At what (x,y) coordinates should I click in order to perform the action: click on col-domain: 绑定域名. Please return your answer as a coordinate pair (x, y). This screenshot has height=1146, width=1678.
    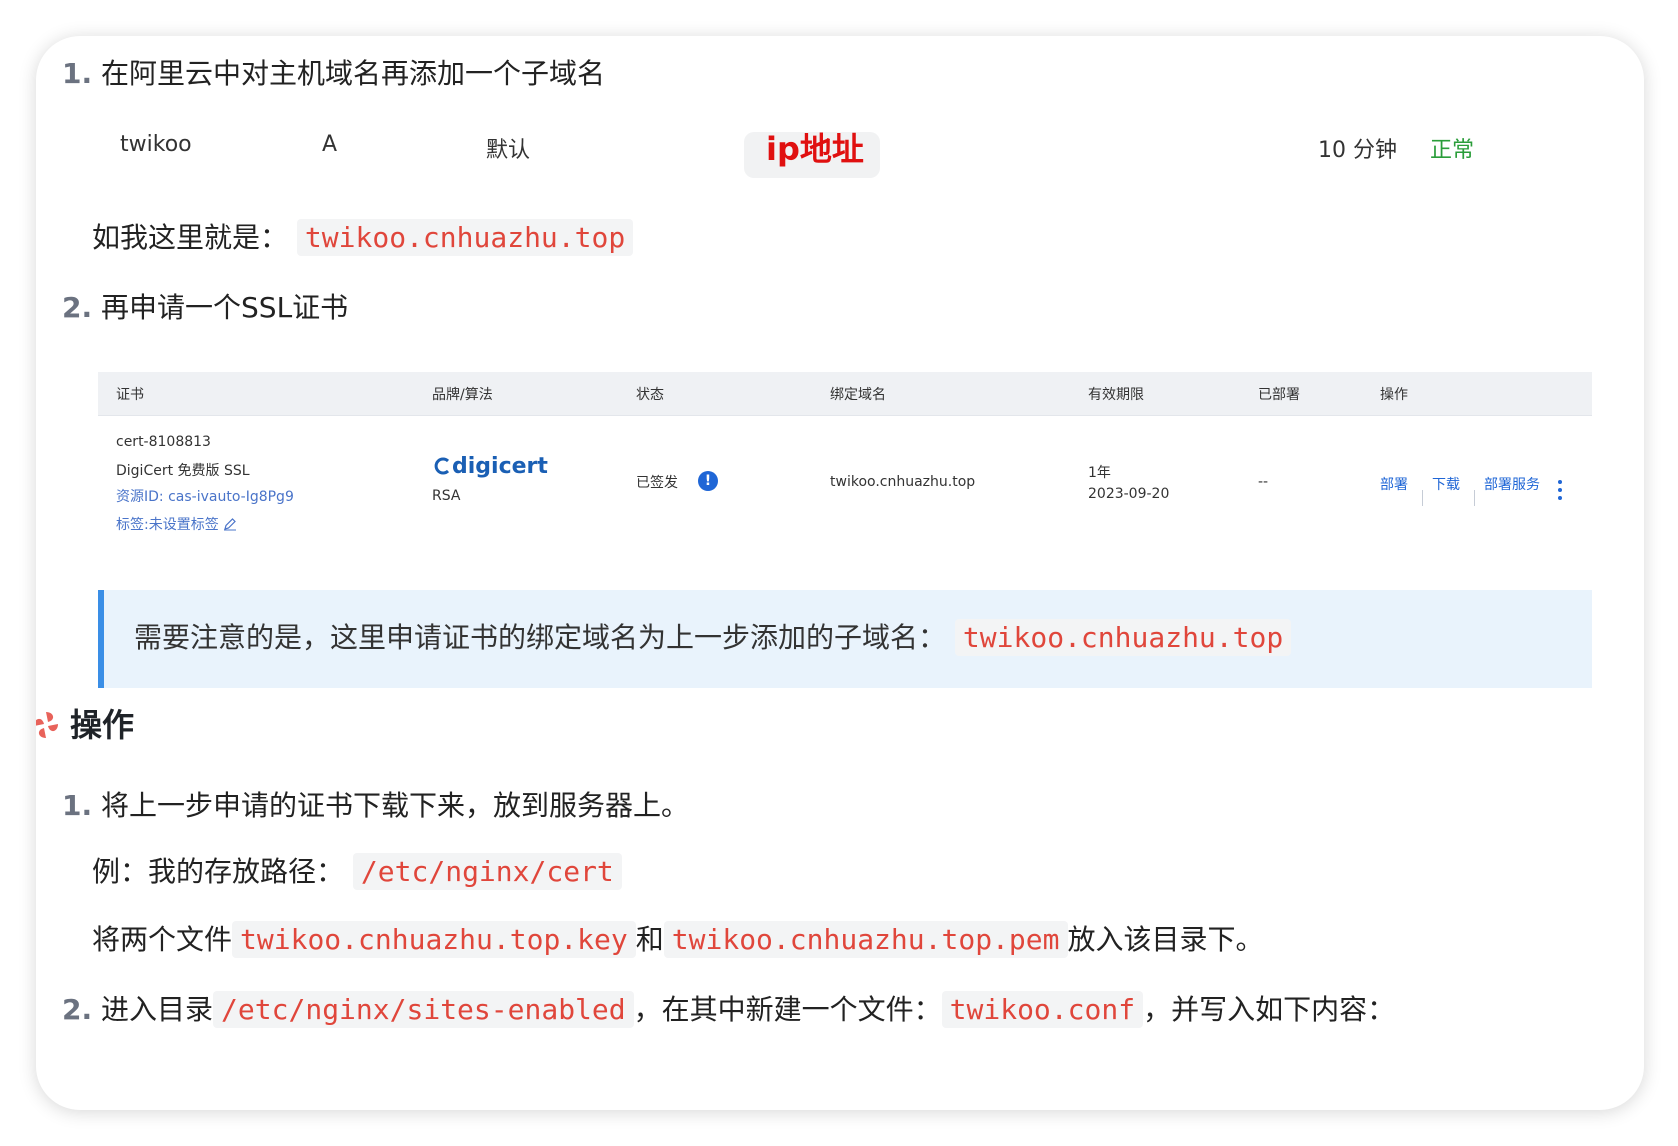
    Looking at the image, I should click on (858, 395).